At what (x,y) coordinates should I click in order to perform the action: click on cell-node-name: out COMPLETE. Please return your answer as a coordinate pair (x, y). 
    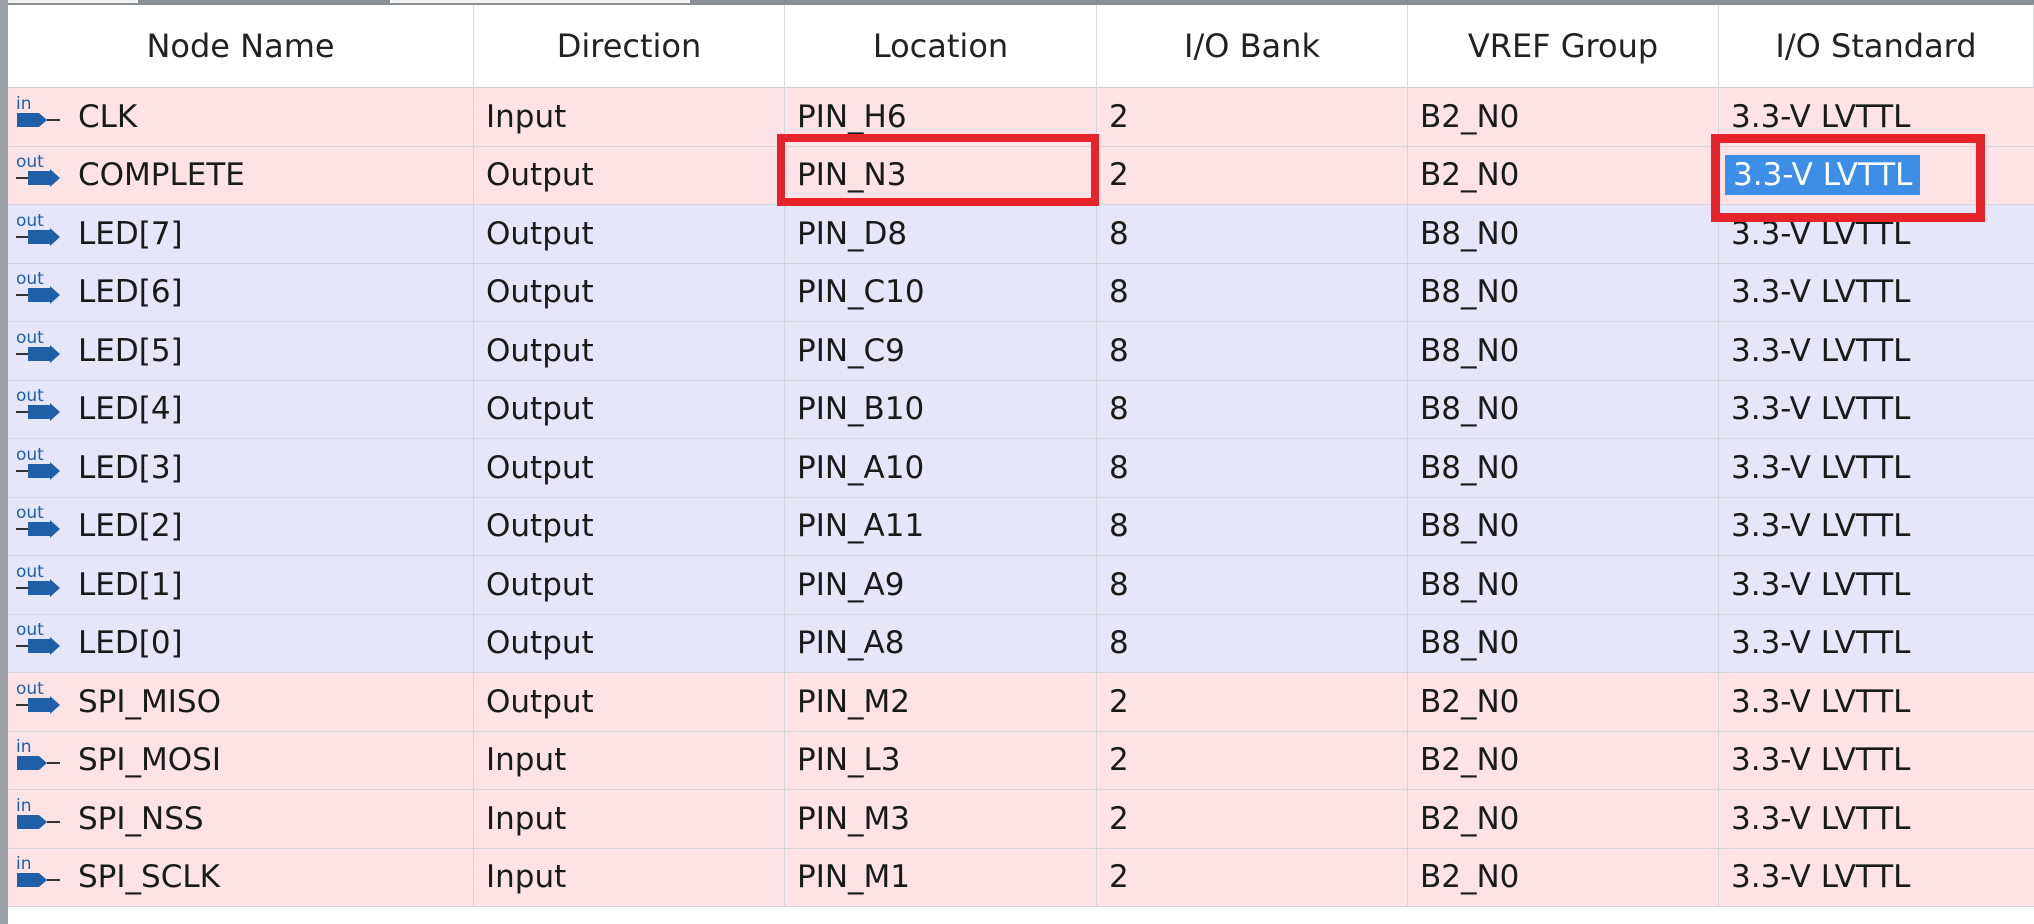
    Looking at the image, I should click on (241, 175).